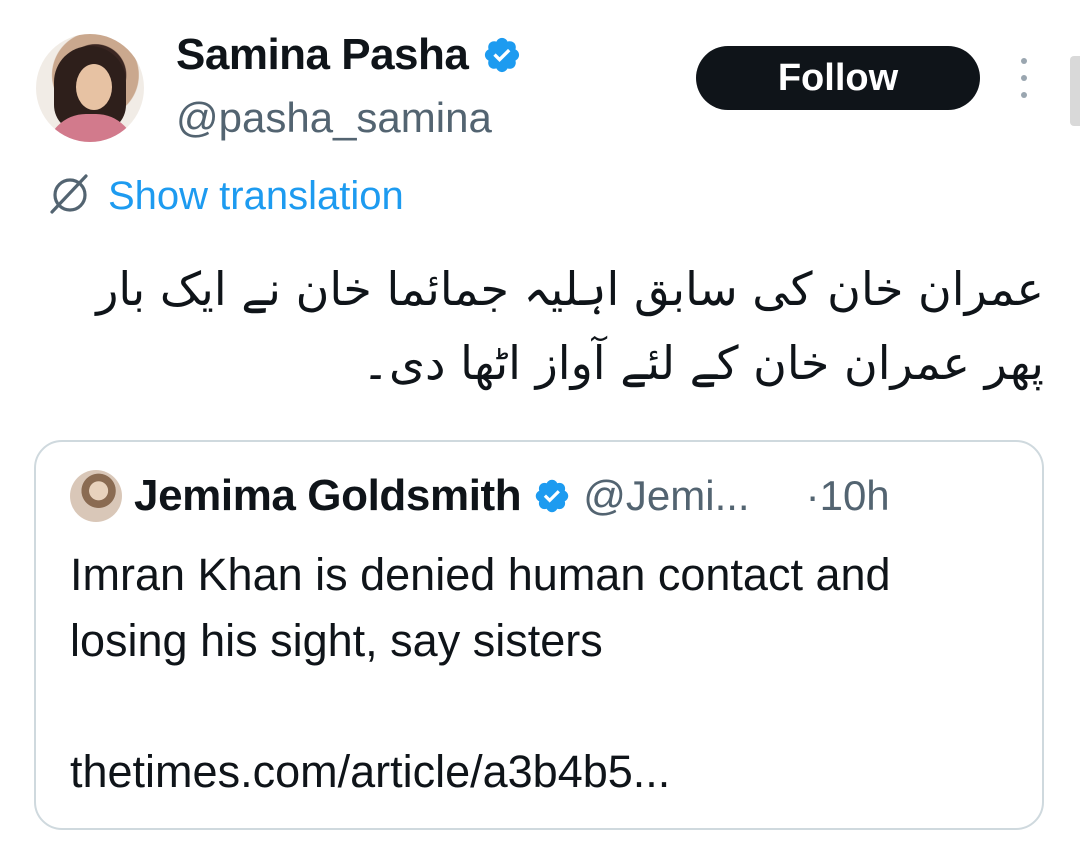  I want to click on author-display-name: Samina Pasha, so click(322, 55).